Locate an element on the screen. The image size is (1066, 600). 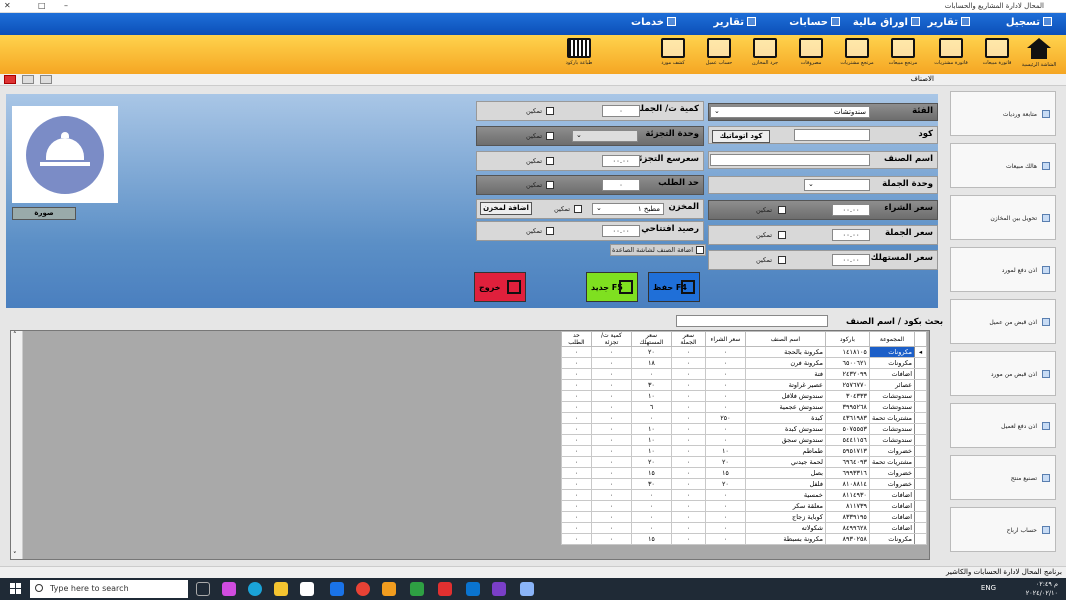
table-row: ◂ مكرونات ١٤١٨١٠٥ مكرونة بالحجة ٠ ٠ ٢٠ ٠ ٠ is located at coordinates (743, 352).